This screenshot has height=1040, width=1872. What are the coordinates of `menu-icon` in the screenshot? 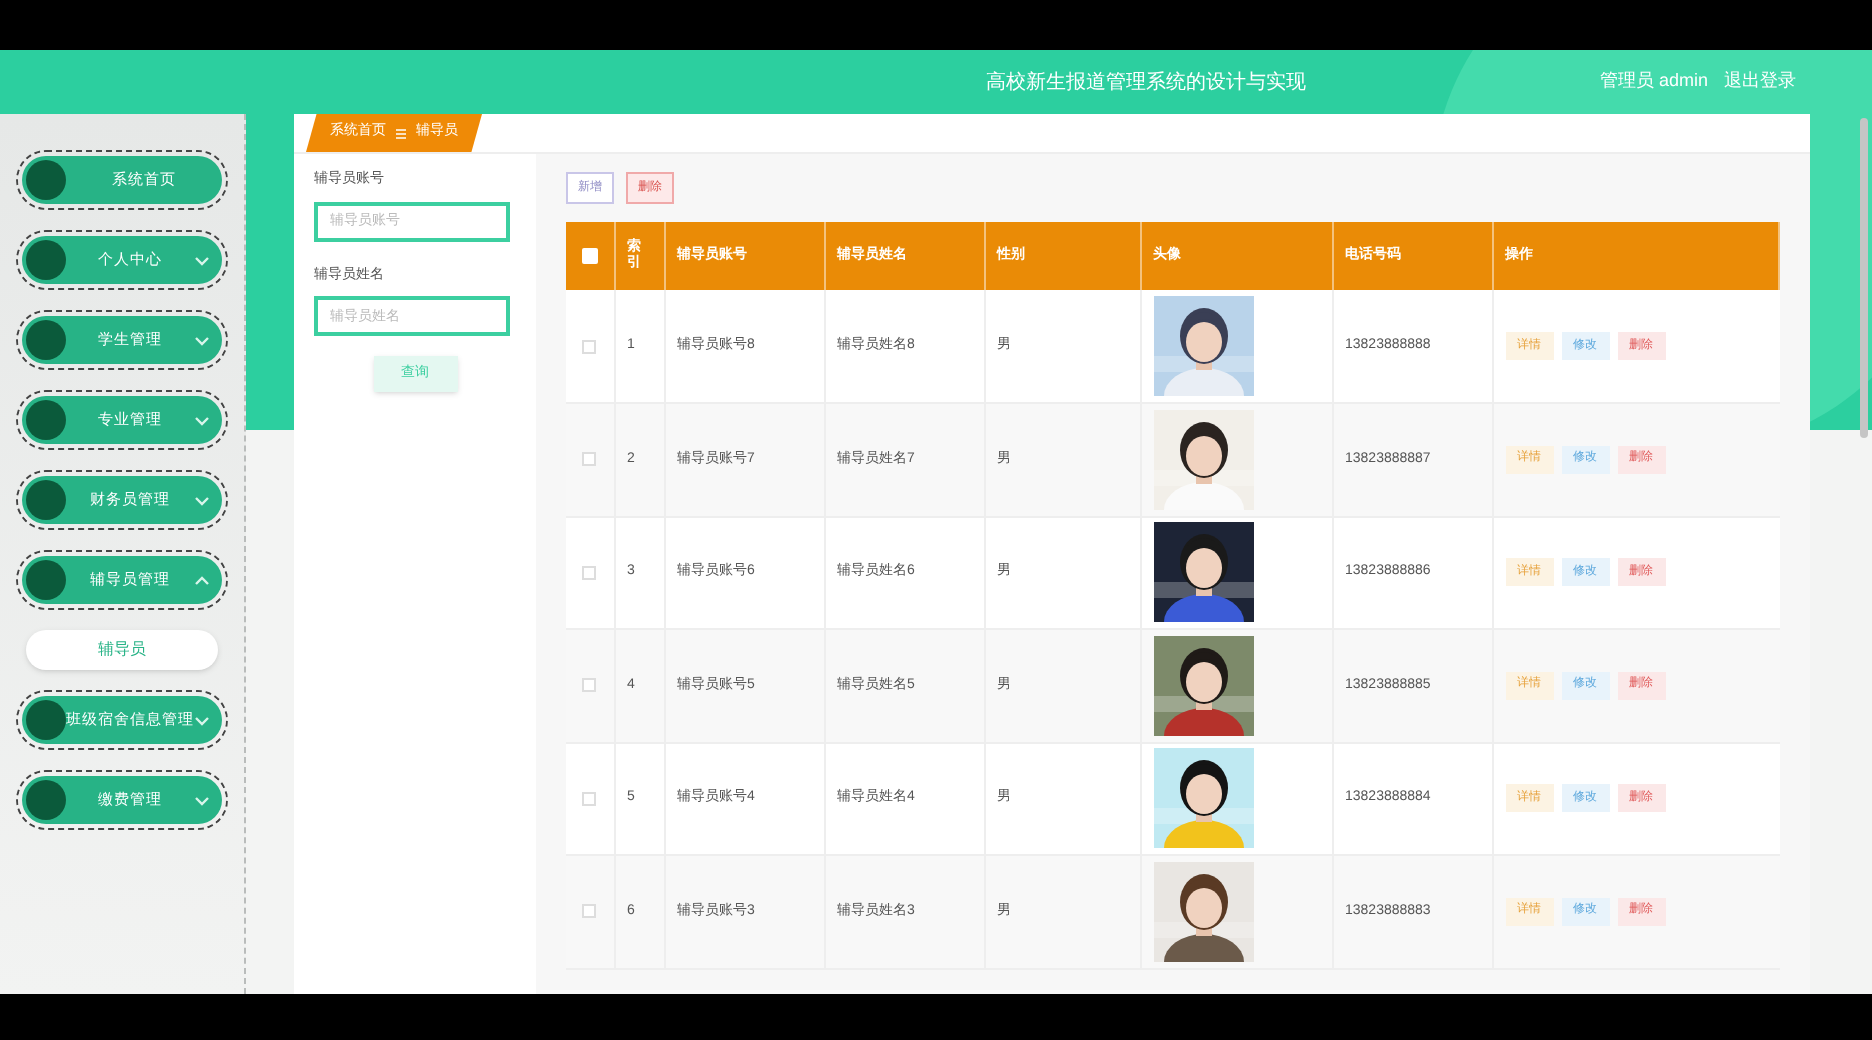 It's located at (401, 133).